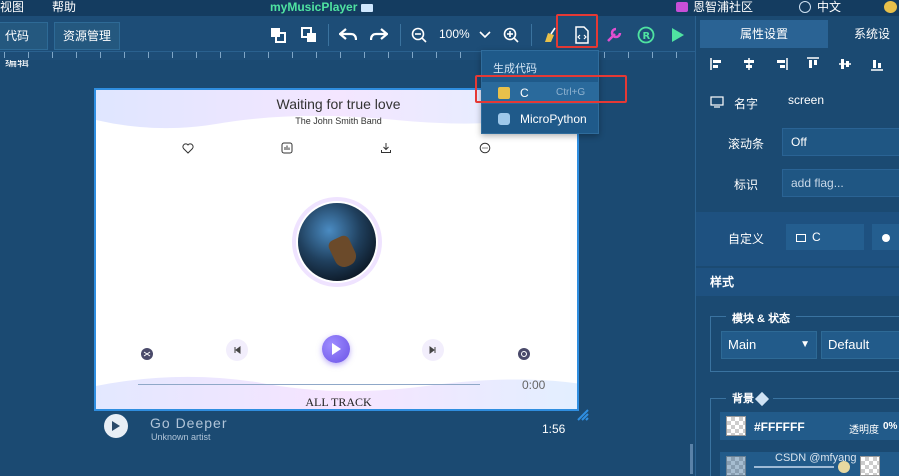  What do you see at coordinates (816, 237) in the screenshot?
I see `custom-c-label: C` at bounding box center [816, 237].